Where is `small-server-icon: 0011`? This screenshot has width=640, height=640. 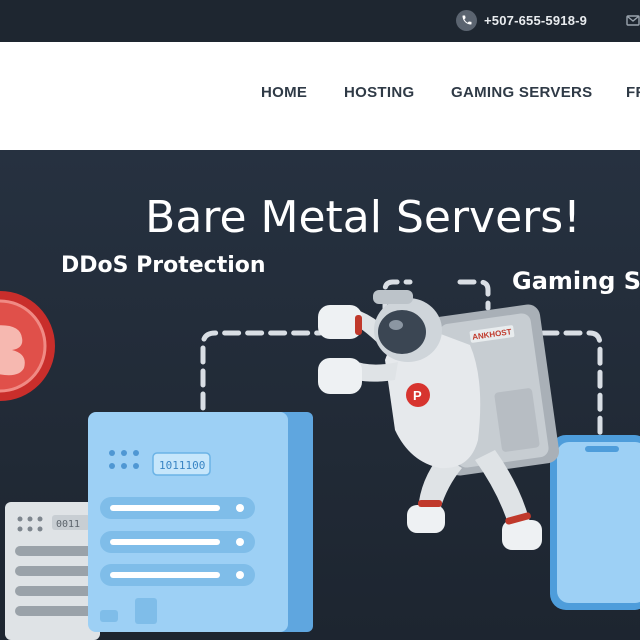 small-server-icon: 0011 is located at coordinates (52, 571).